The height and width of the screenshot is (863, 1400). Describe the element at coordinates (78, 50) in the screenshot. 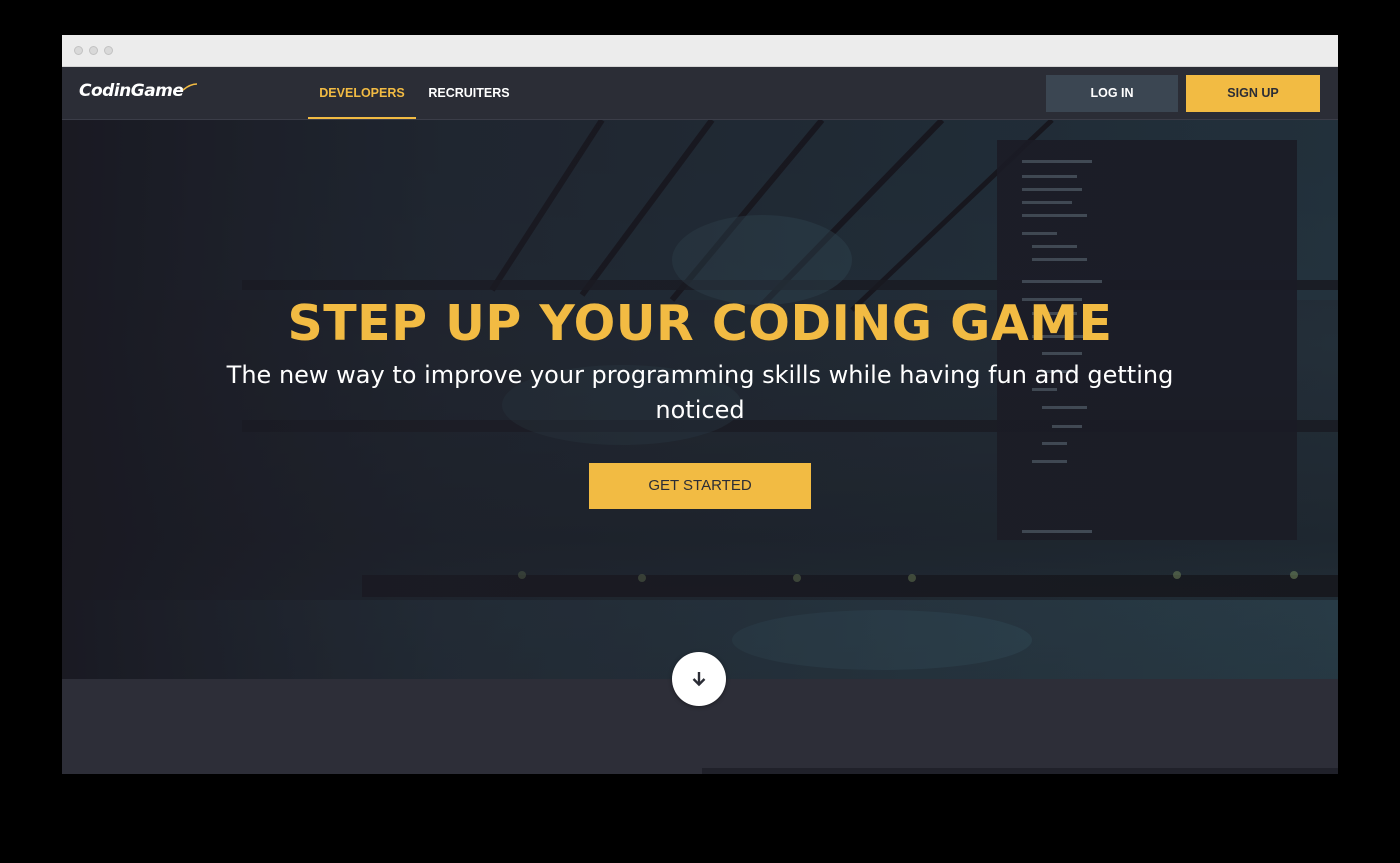

I see `close-window-icon` at that location.